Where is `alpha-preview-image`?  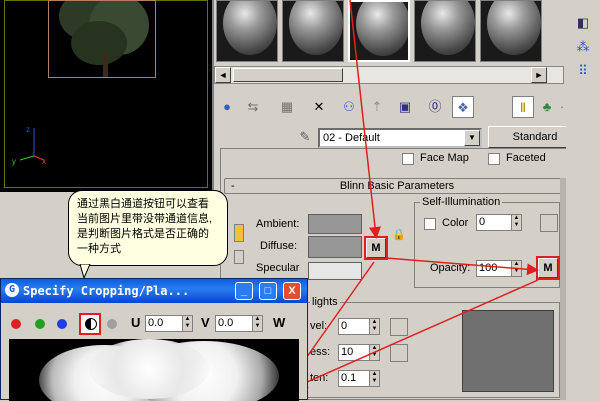
alpha-preview-image is located at coordinates (154, 370).